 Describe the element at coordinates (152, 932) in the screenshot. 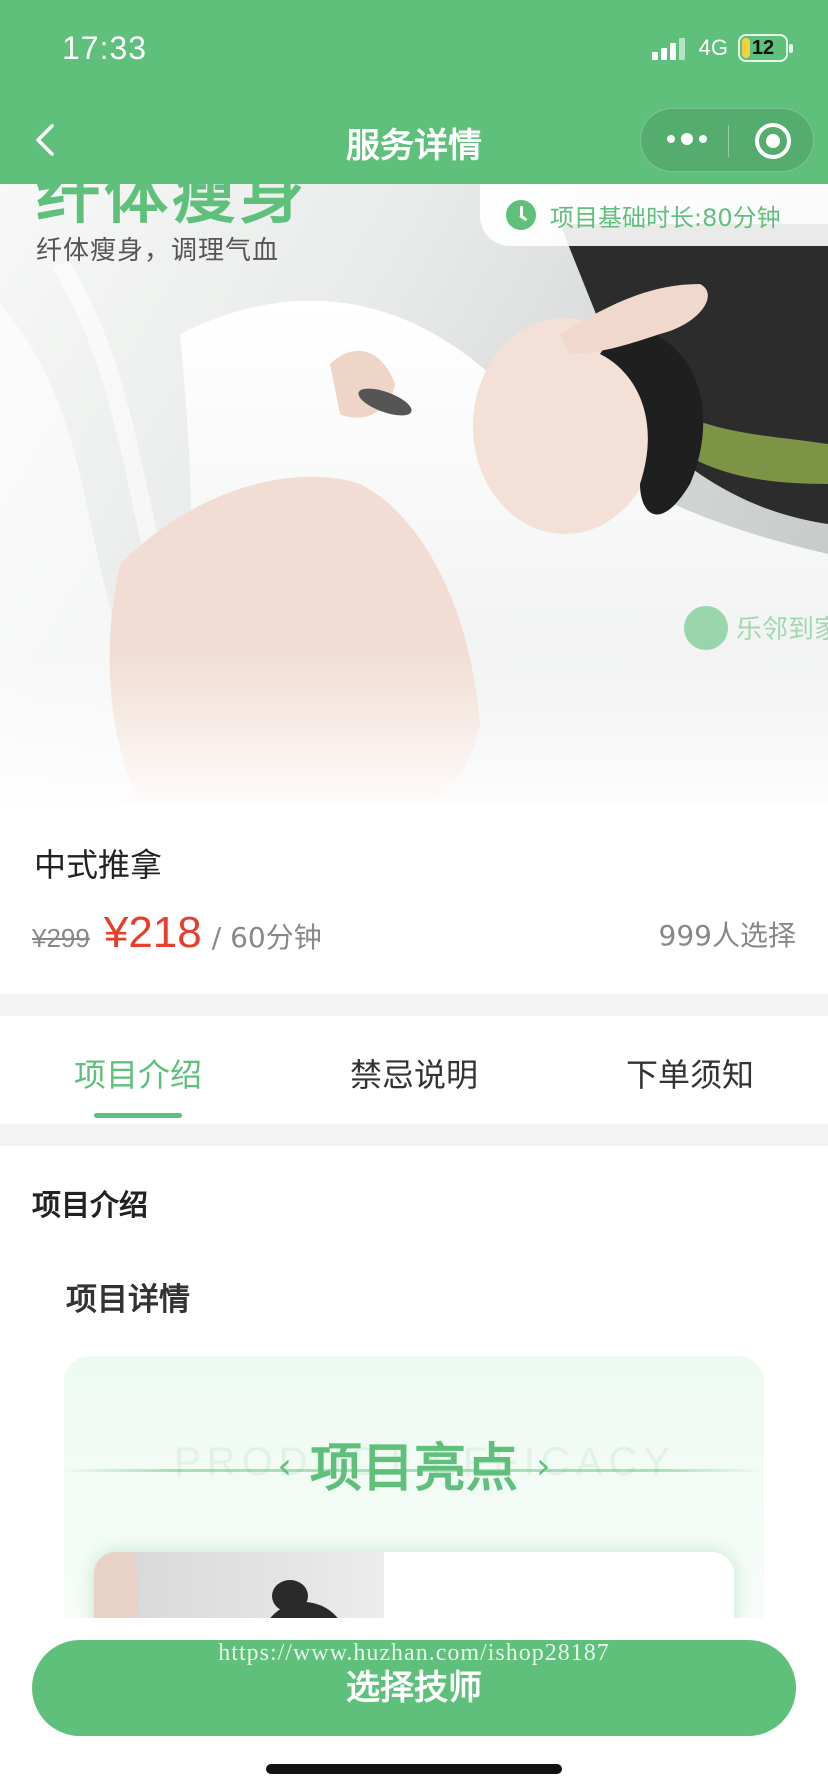

I see `sale-price: ¥218` at that location.